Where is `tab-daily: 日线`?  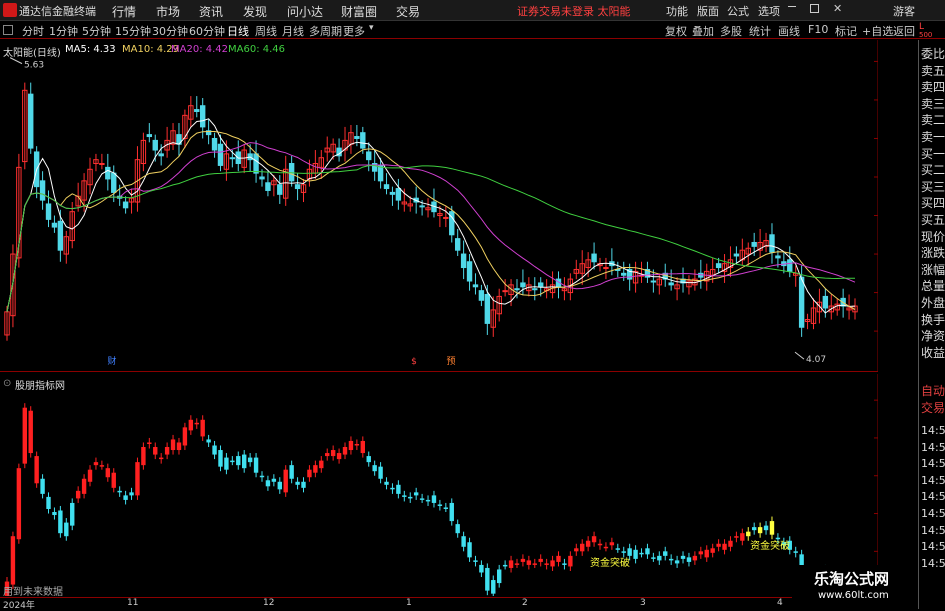
tab-daily: 日线 is located at coordinates (238, 31).